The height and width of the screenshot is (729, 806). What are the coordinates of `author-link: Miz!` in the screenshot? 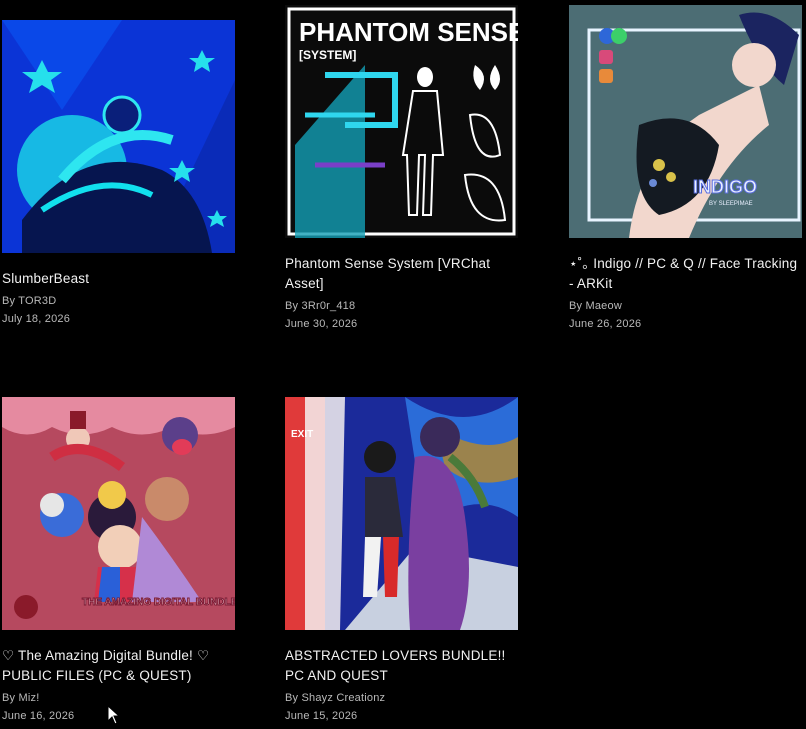 It's located at (29, 698).